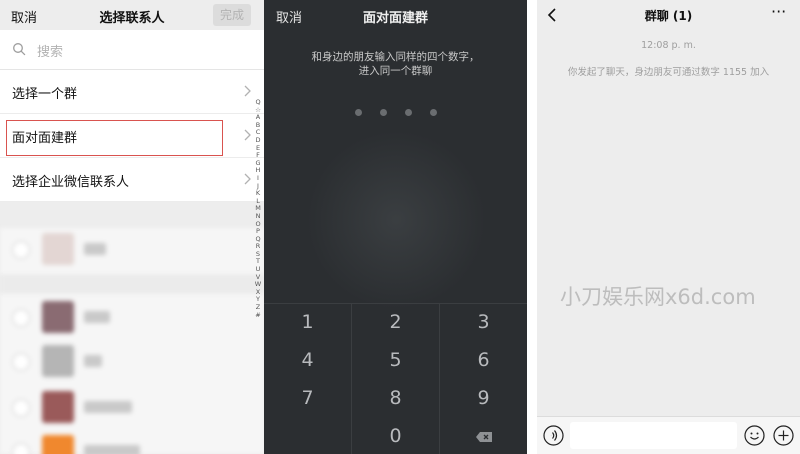  What do you see at coordinates (232, 15) in the screenshot?
I see `done-button: 完成` at bounding box center [232, 15].